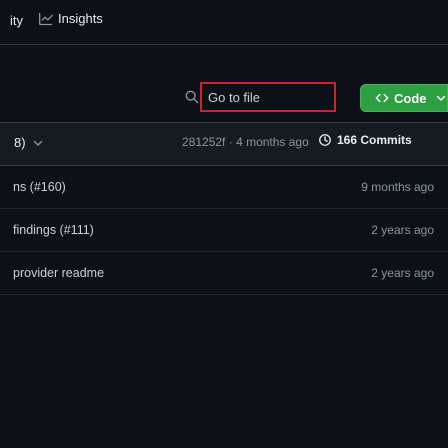  Describe the element at coordinates (203, 142) in the screenshot. I see `commit-hash: 281252f` at that location.